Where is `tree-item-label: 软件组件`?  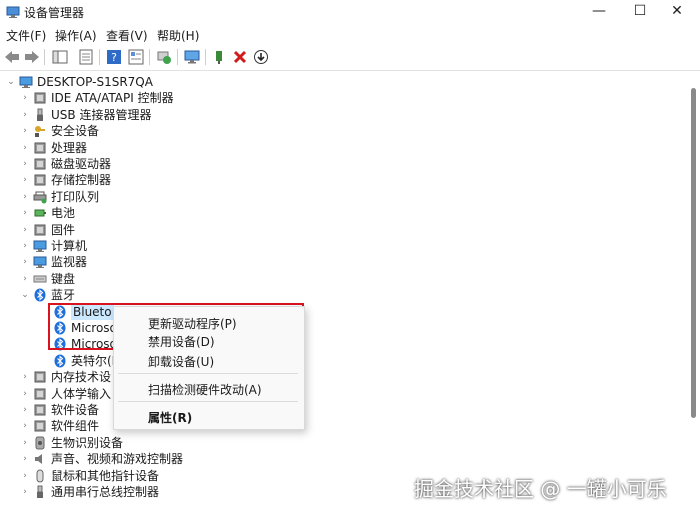
tree-item-label: 软件组件 is located at coordinates (75, 426).